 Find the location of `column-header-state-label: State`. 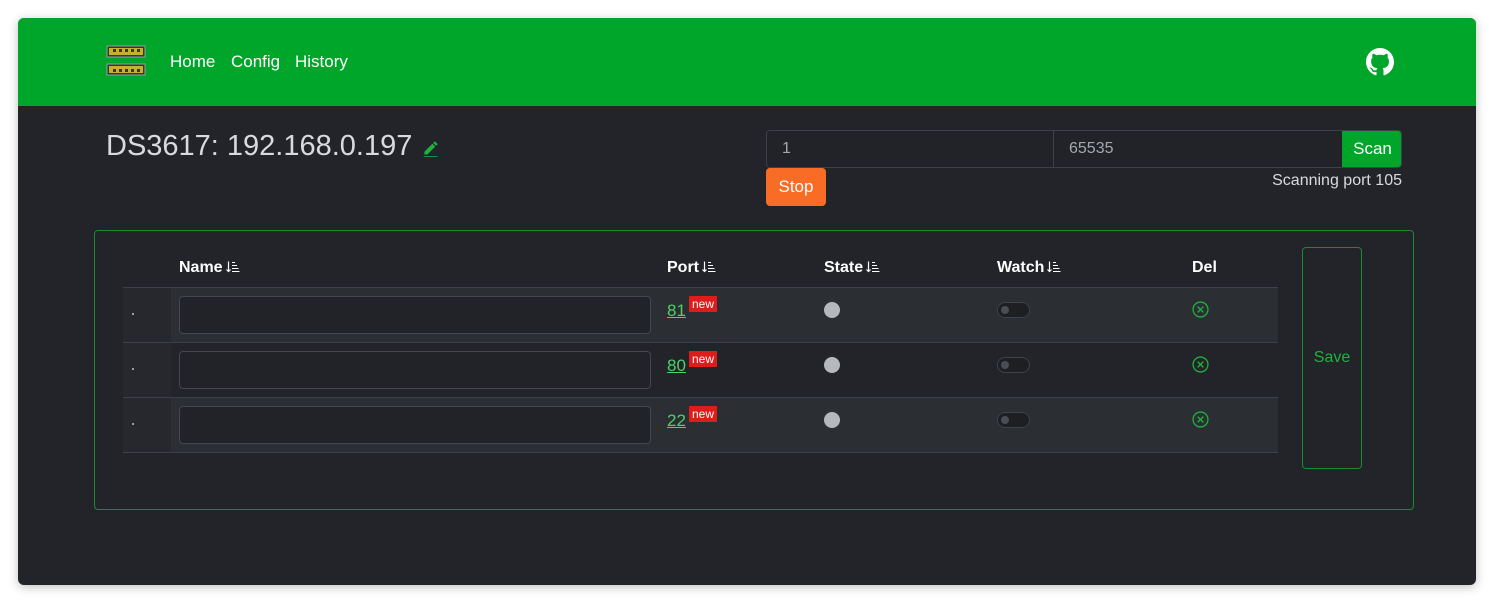

column-header-state-label: State is located at coordinates (844, 267).